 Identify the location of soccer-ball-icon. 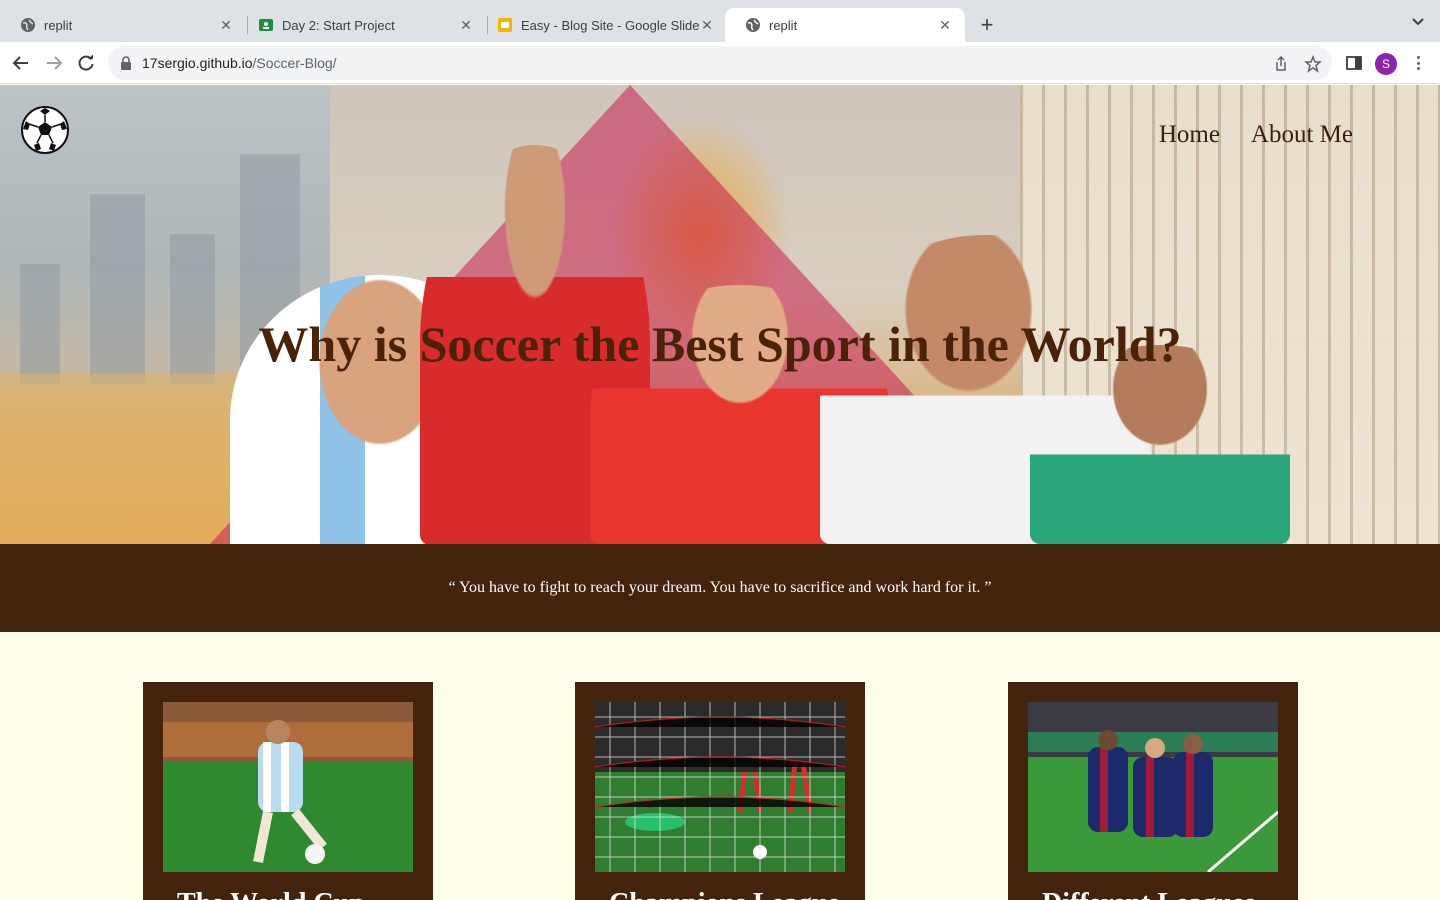
(45, 130).